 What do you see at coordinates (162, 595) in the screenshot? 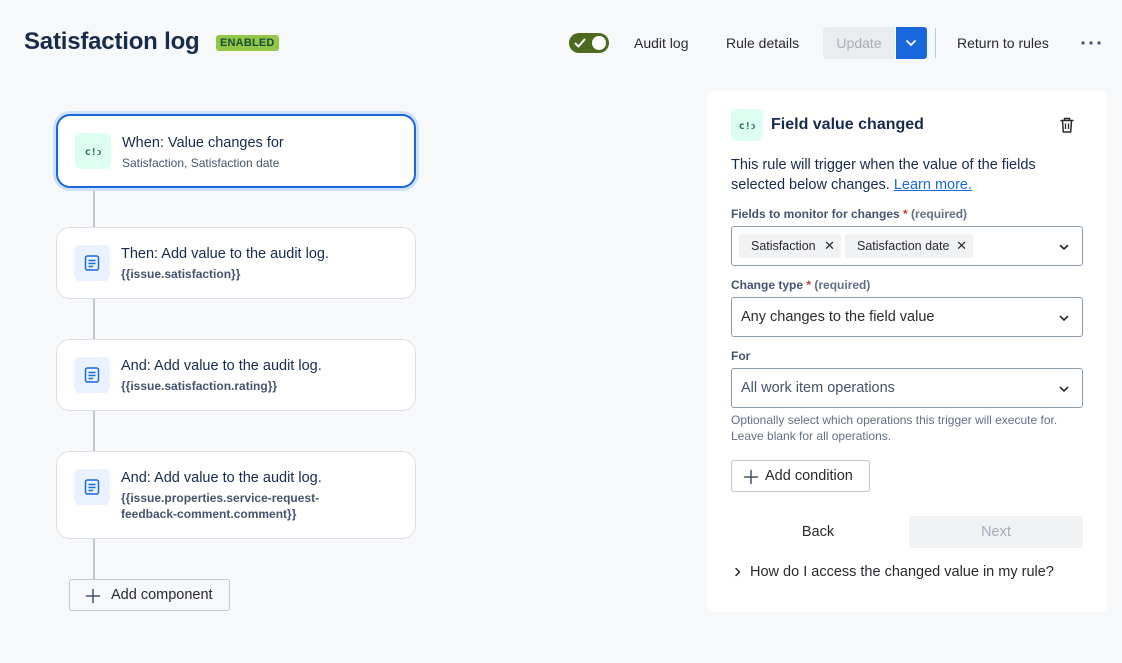
I see `add-component-label: Add component` at bounding box center [162, 595].